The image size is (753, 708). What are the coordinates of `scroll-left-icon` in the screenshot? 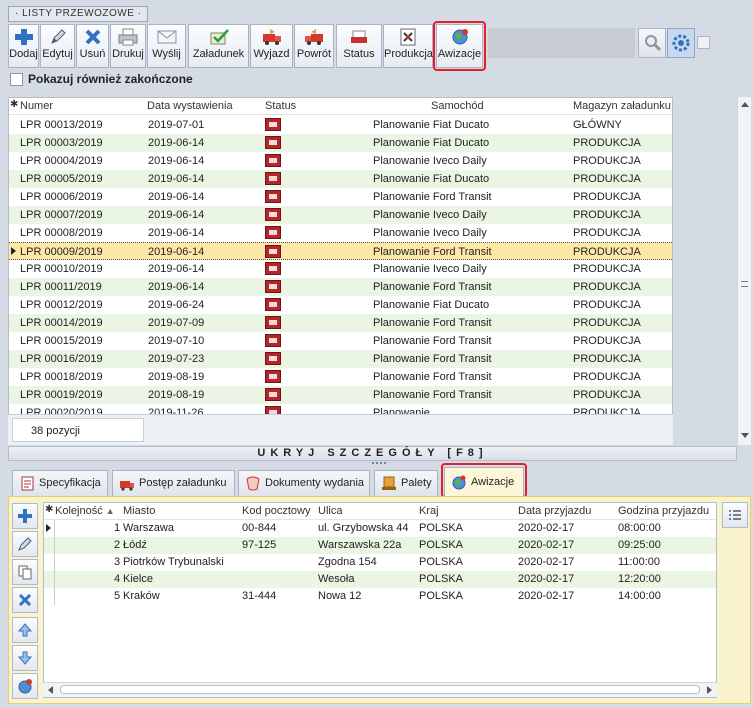 It's located at (50, 690).